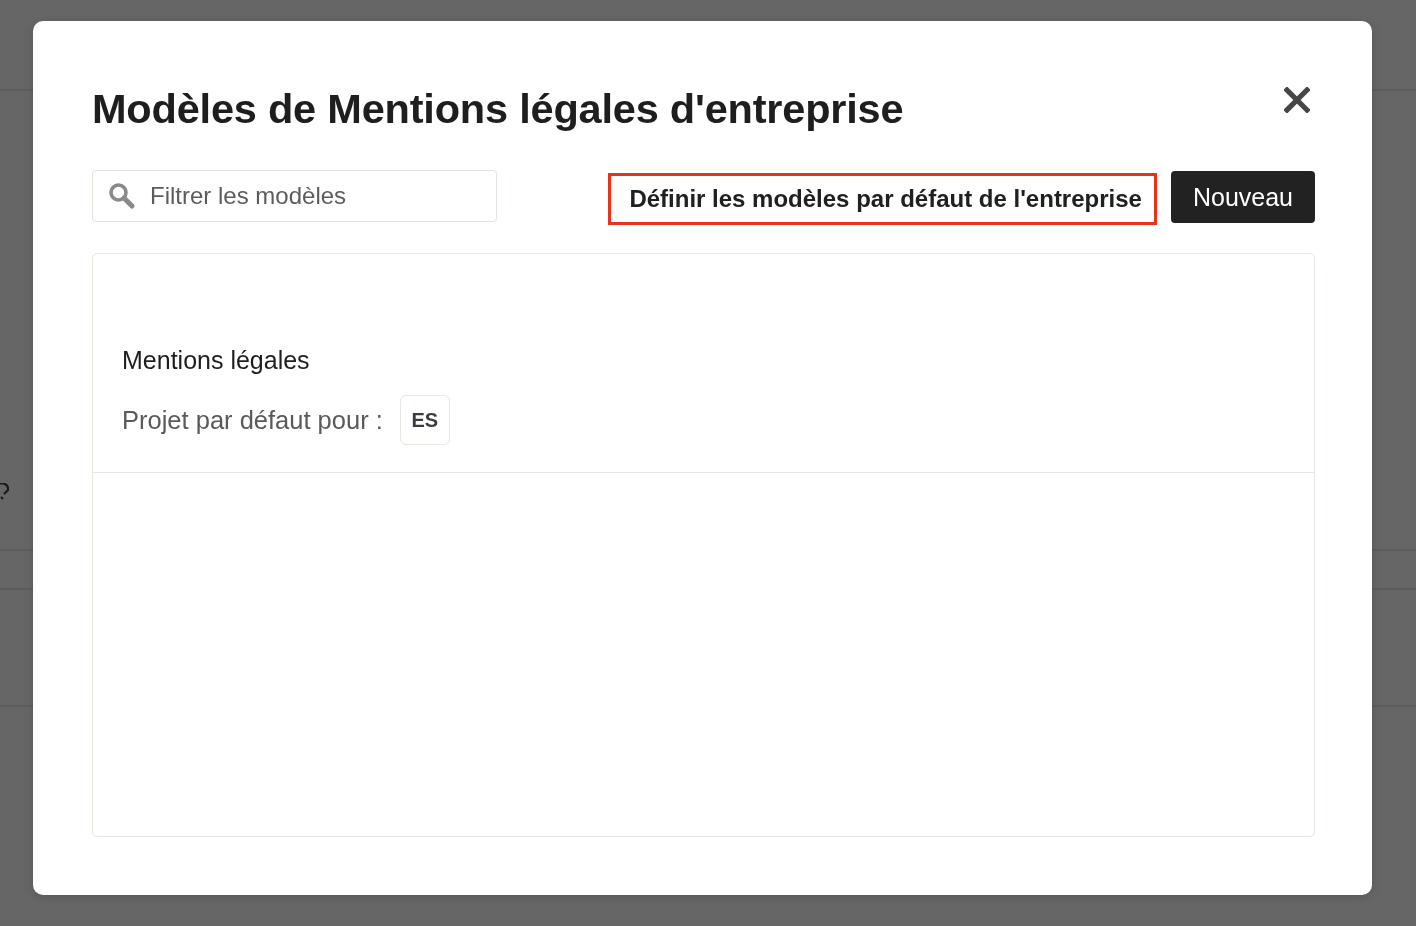 The width and height of the screenshot is (1416, 926). I want to click on template-name: Mentions légales, so click(216, 360).